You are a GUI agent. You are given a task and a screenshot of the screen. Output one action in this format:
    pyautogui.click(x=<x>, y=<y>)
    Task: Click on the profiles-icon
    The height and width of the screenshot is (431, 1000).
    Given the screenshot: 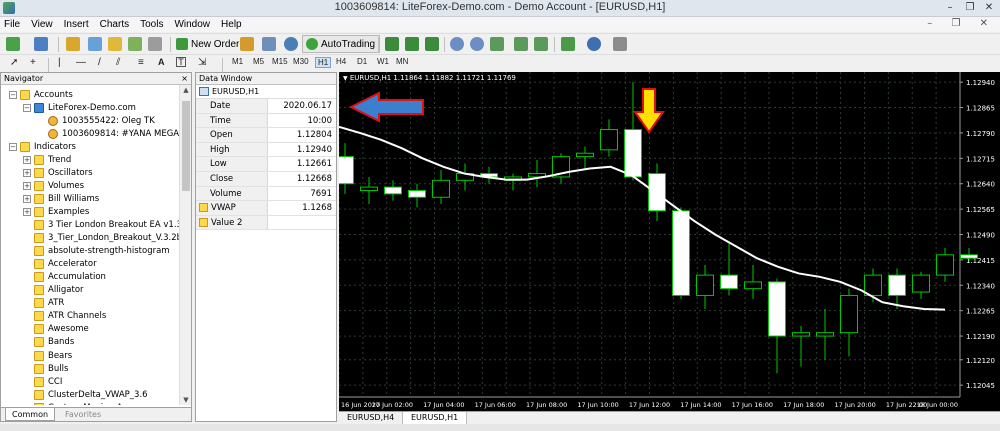 What is the action you would take?
    pyautogui.click(x=41, y=44)
    